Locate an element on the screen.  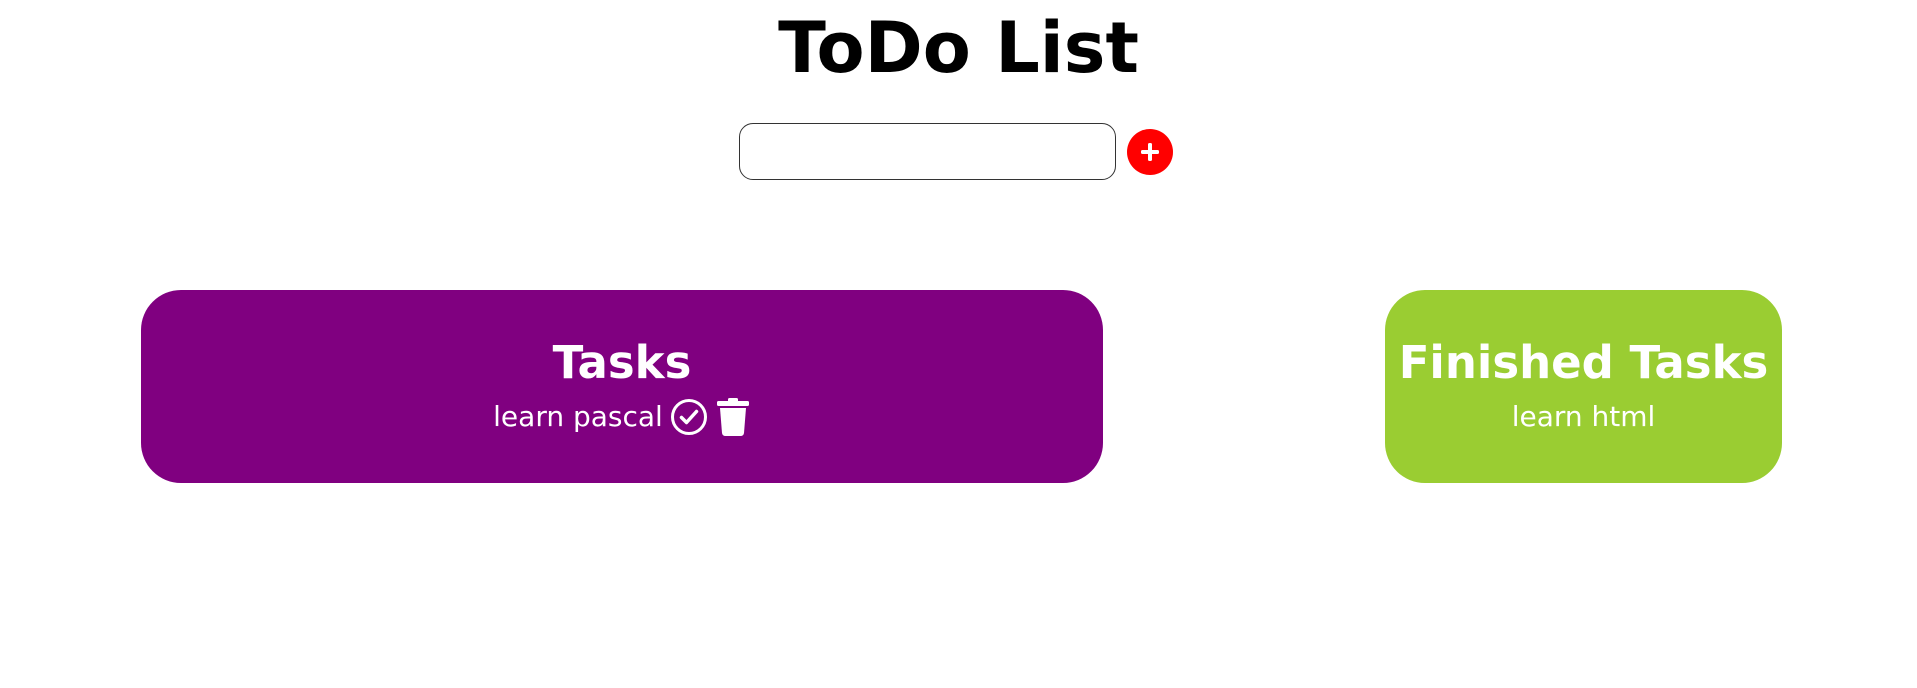
finished-task-item: learn html is located at coordinates (1583, 417).